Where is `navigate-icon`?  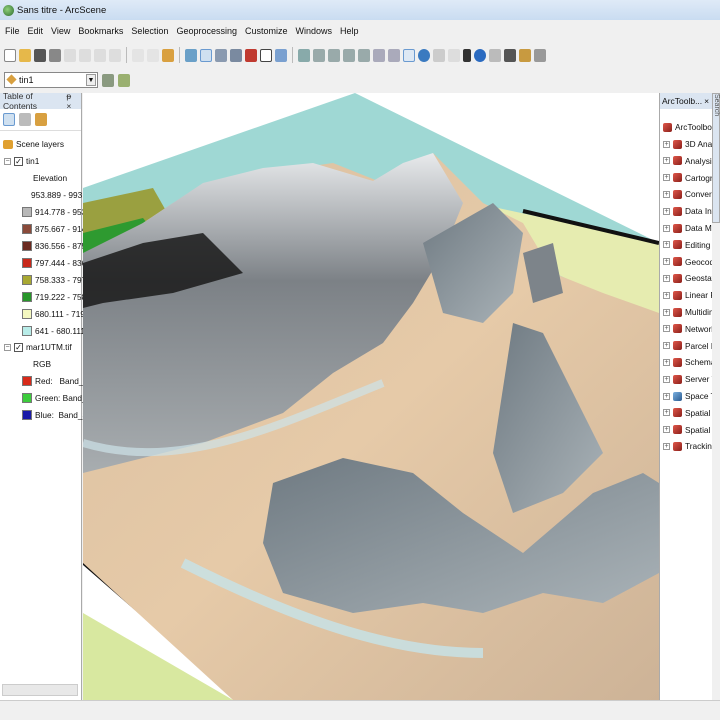 navigate-icon is located at coordinates (304, 55).